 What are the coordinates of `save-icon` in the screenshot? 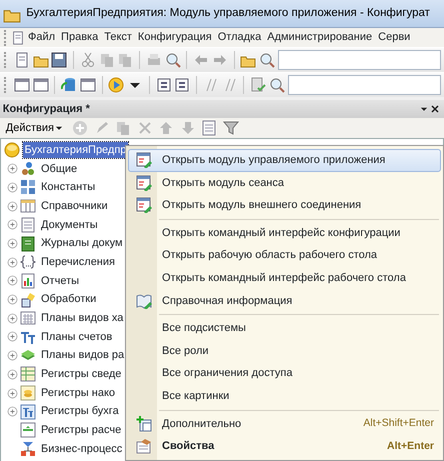 It's located at (59, 60).